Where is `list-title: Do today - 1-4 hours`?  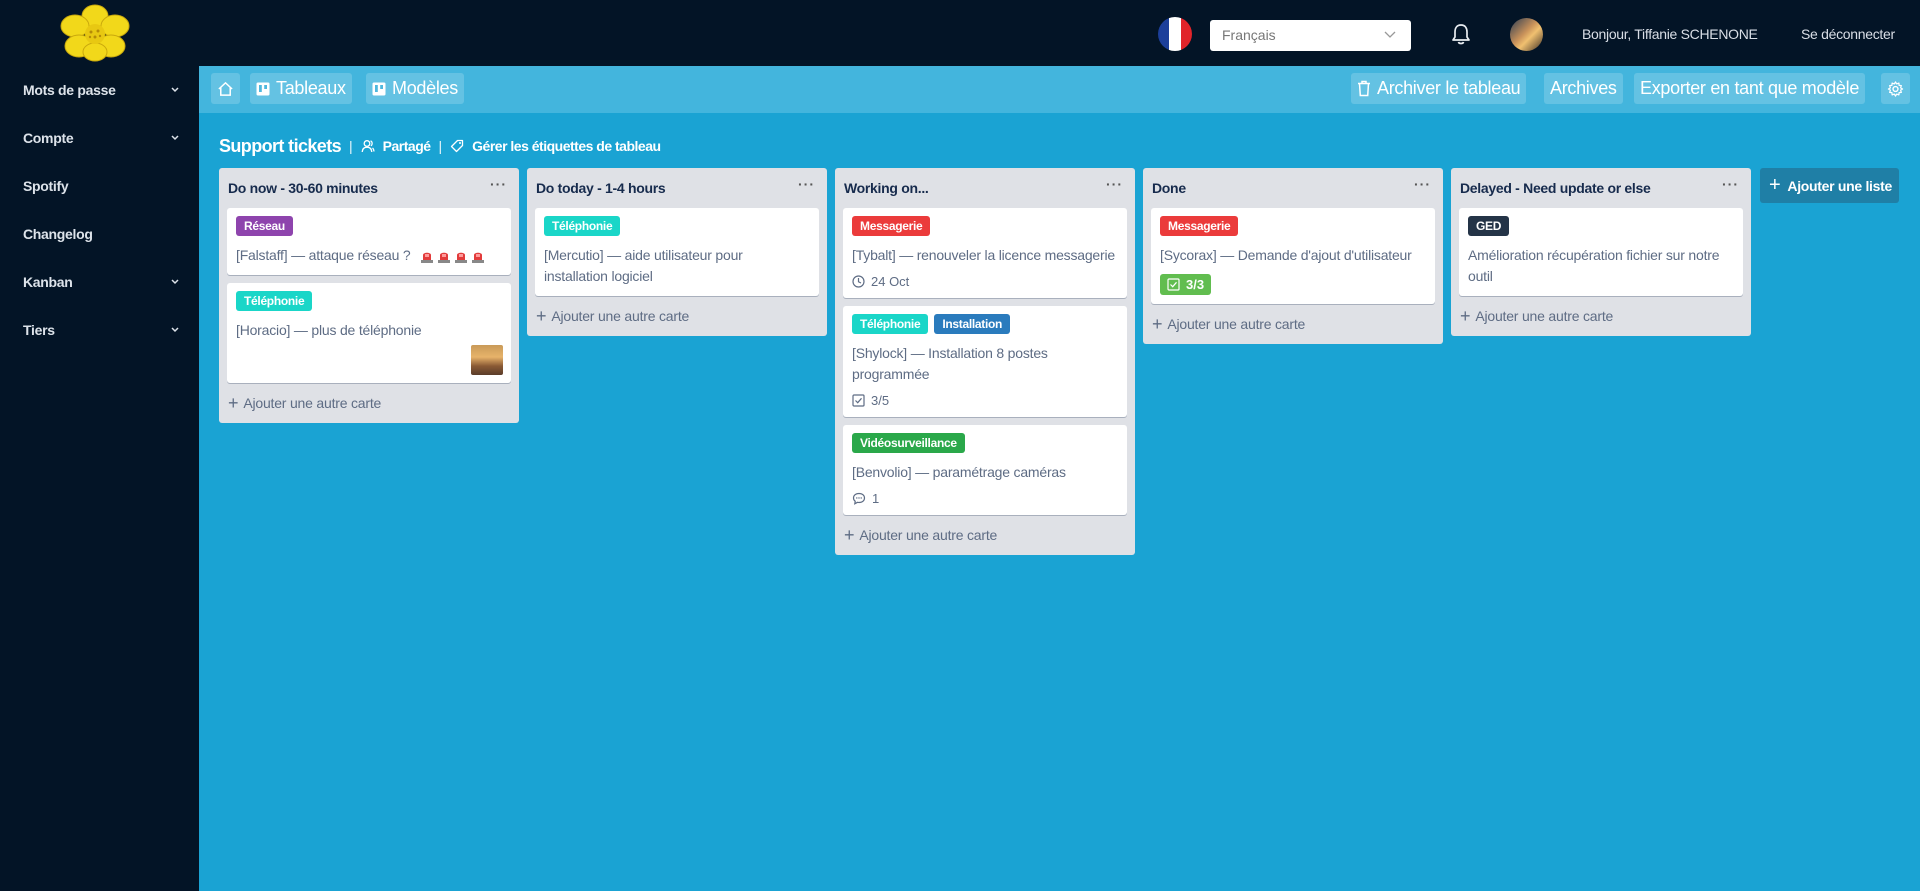 list-title: Do today - 1-4 hours is located at coordinates (601, 188).